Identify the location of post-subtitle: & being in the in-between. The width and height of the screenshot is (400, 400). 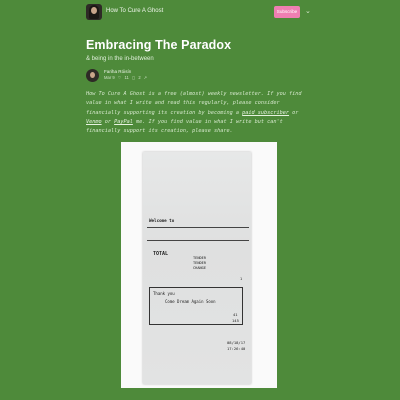
(120, 59).